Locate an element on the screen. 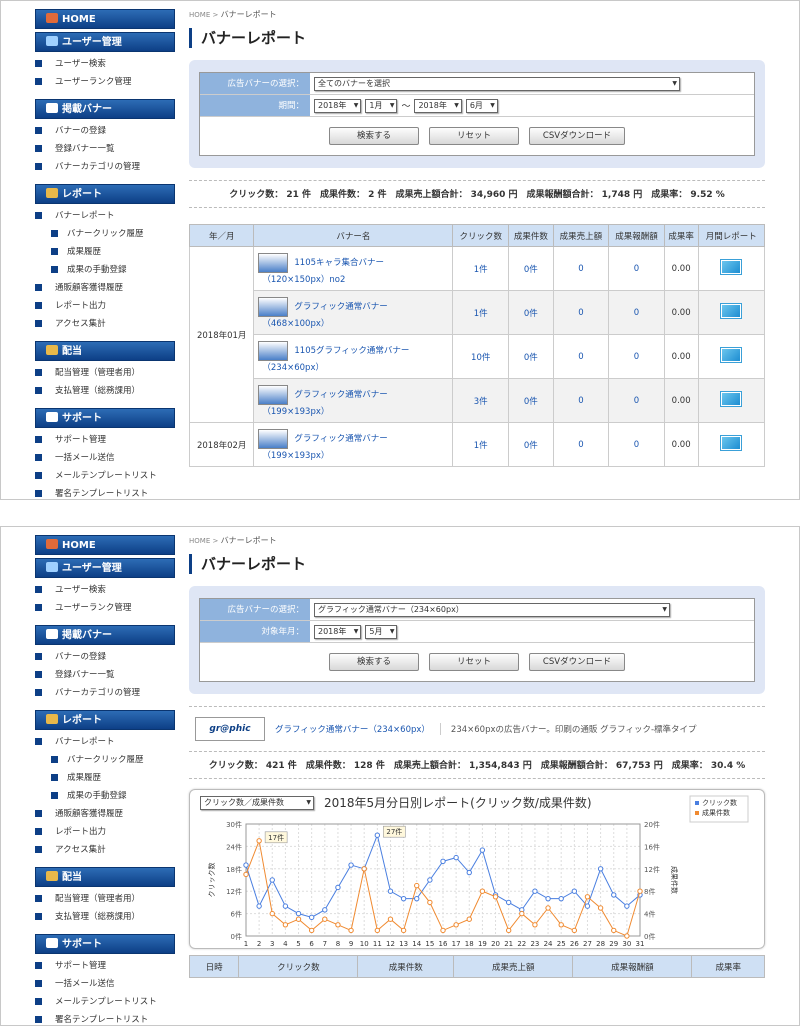 The height and width of the screenshot is (1026, 800). sidebar-item-support-3-label: 署名テンプレートリスト is located at coordinates (102, 1020).